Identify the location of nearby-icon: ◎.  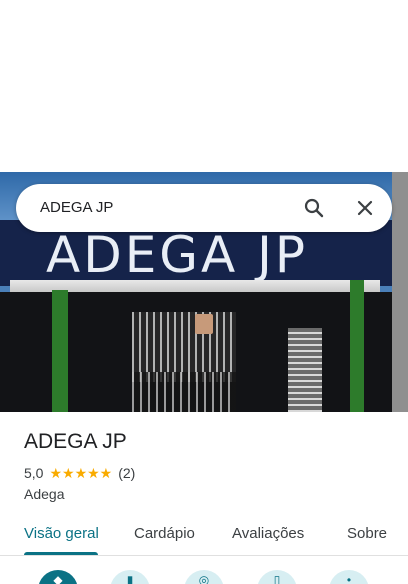
(204, 578).